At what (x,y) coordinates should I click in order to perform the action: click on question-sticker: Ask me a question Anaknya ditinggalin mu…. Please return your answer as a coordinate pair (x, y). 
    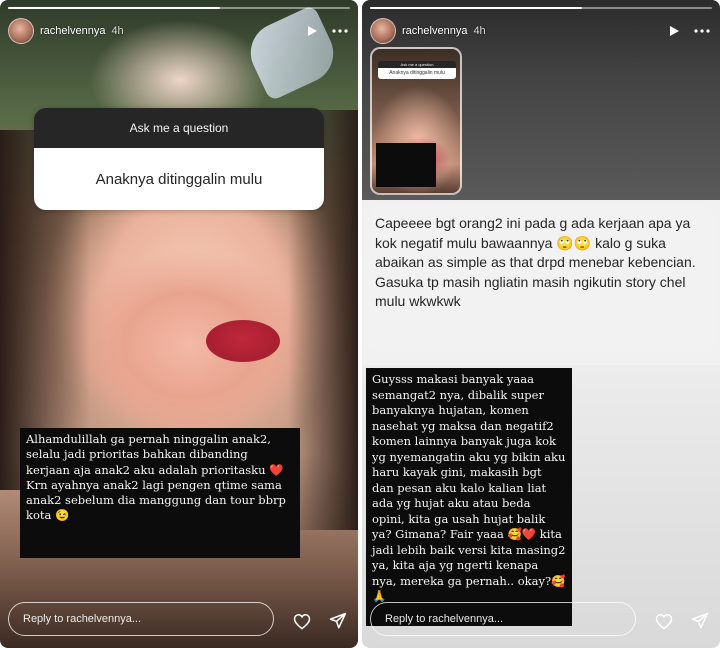
    Looking at the image, I should click on (179, 159).